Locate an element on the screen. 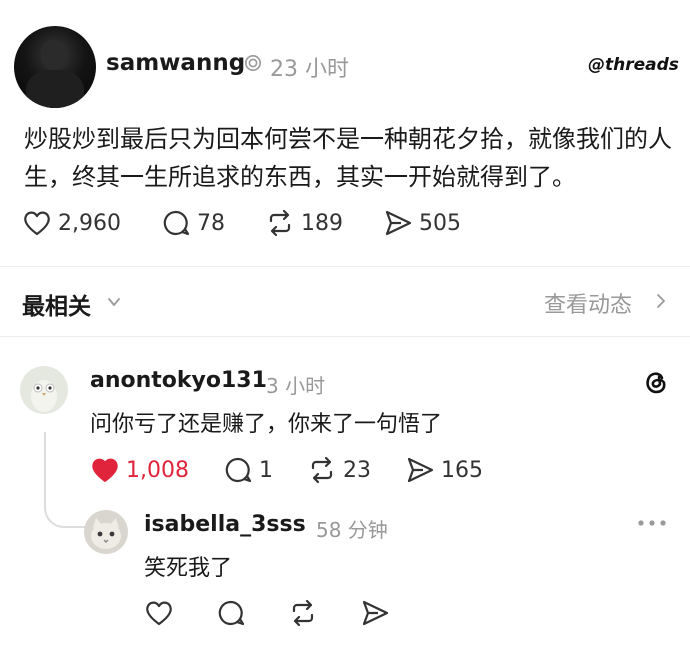  repost-count: 189 is located at coordinates (321, 223).